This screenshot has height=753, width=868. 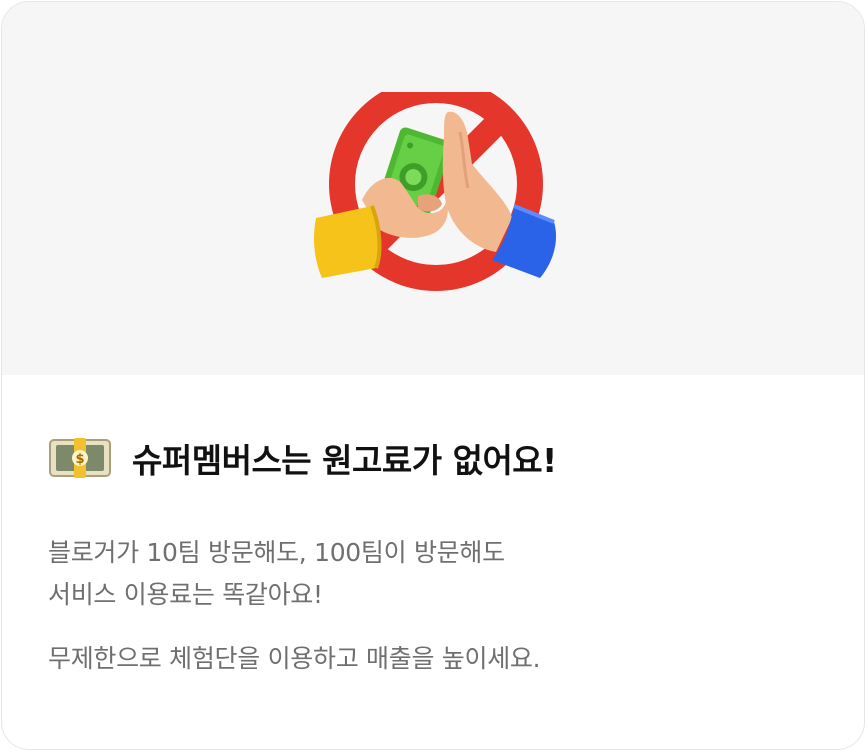 I want to click on description-line: 서비스 이용료는 똑같아요!, so click(x=185, y=594).